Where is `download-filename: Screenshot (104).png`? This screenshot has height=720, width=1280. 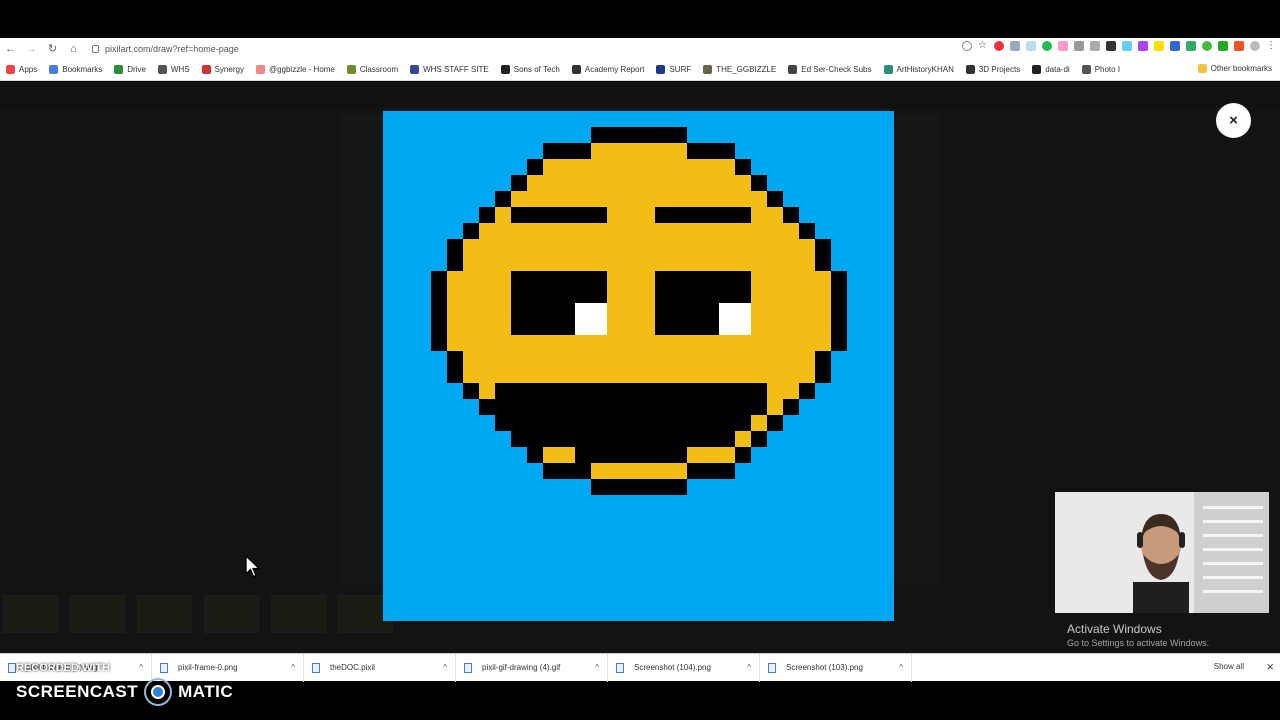 download-filename: Screenshot (104).png is located at coordinates (672, 667).